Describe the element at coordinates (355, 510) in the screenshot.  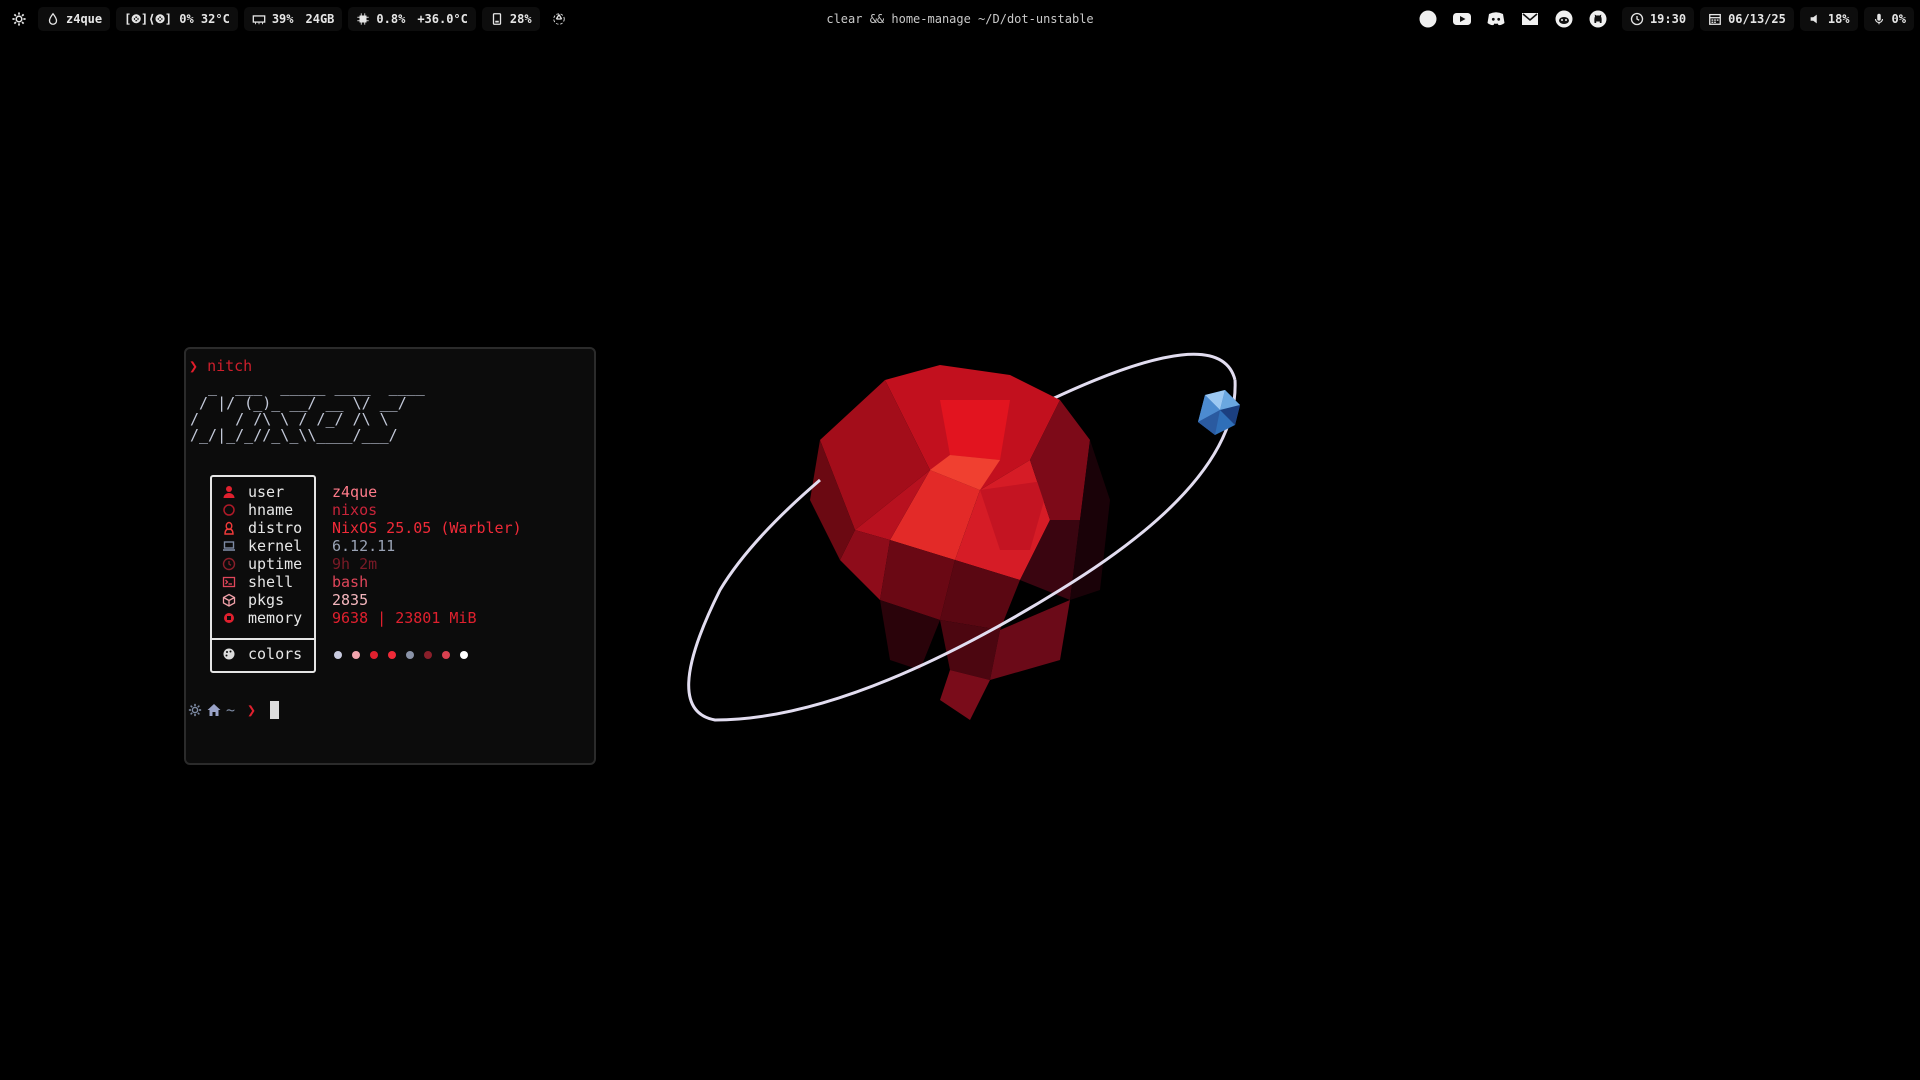
I see `value-hname: nixos` at that location.